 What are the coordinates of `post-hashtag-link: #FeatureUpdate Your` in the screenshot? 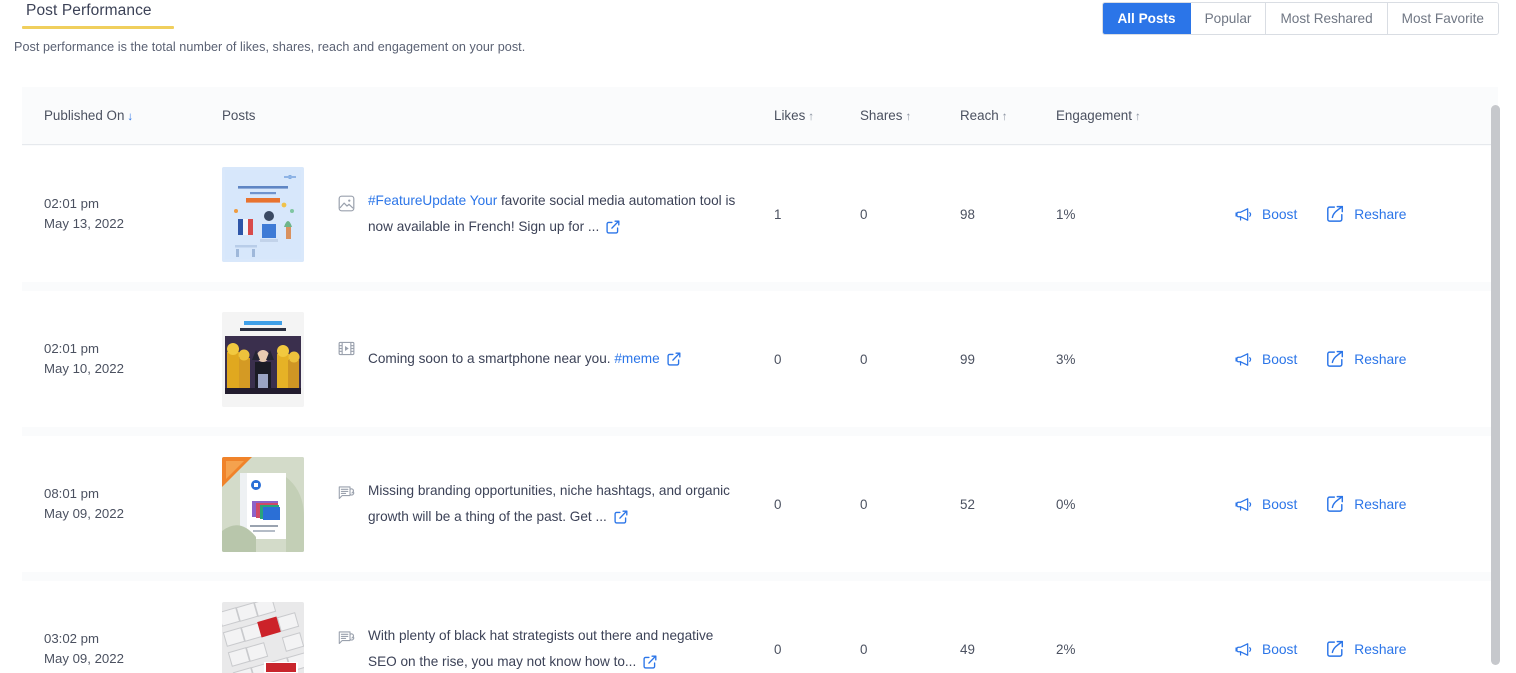 It's located at (432, 200).